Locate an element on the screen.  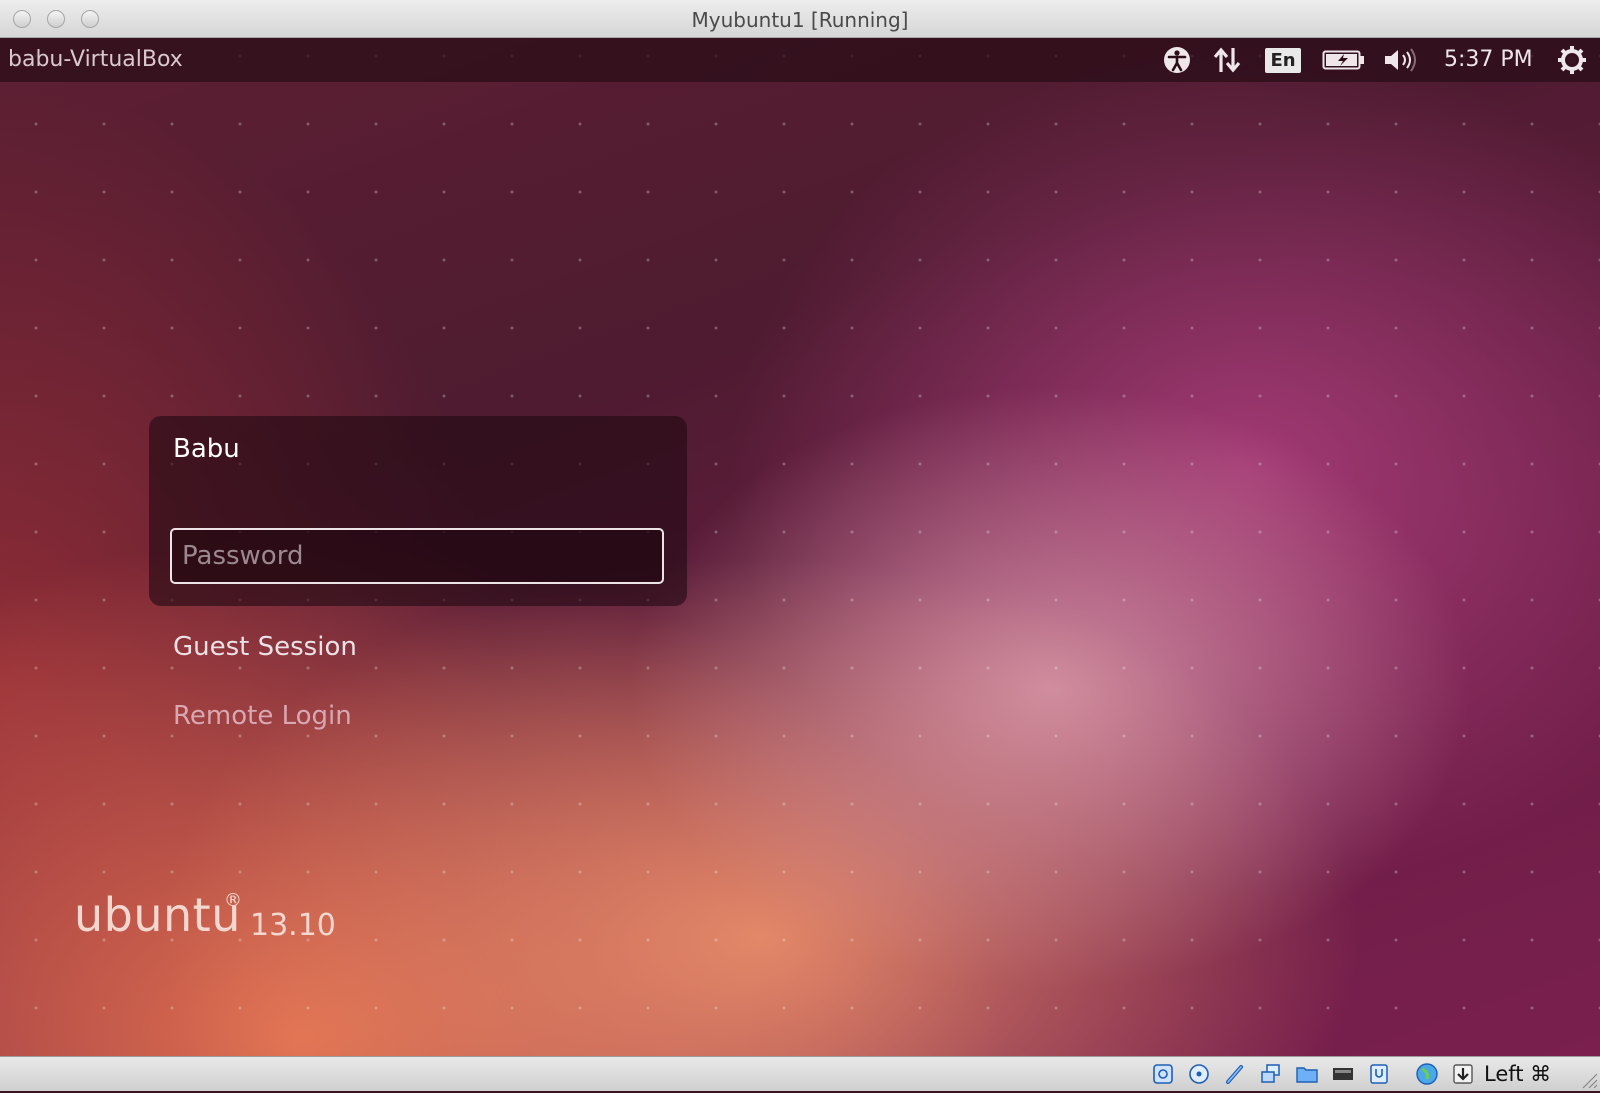
window-titlebar: Myubuntu1 [Running] is located at coordinates (800, 19).